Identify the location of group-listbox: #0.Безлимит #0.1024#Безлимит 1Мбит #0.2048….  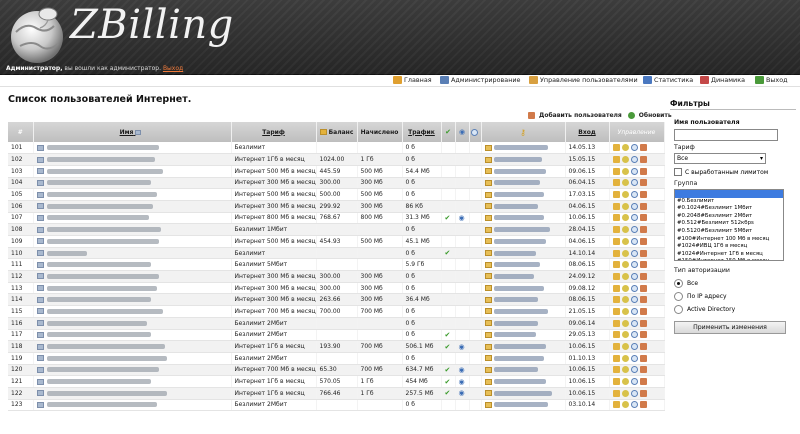
(729, 225).